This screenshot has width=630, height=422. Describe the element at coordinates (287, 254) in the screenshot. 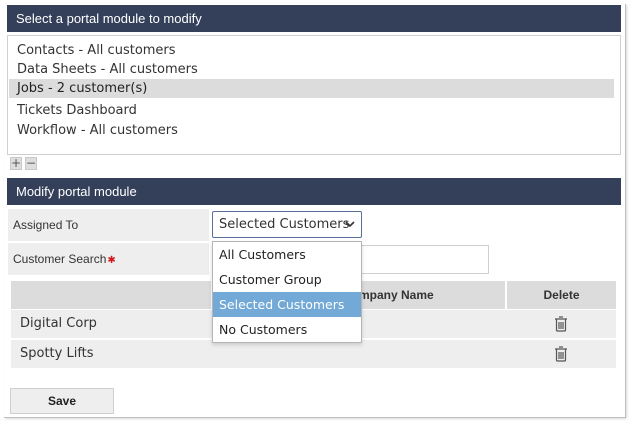

I see `option-all-customers: All Customers` at that location.